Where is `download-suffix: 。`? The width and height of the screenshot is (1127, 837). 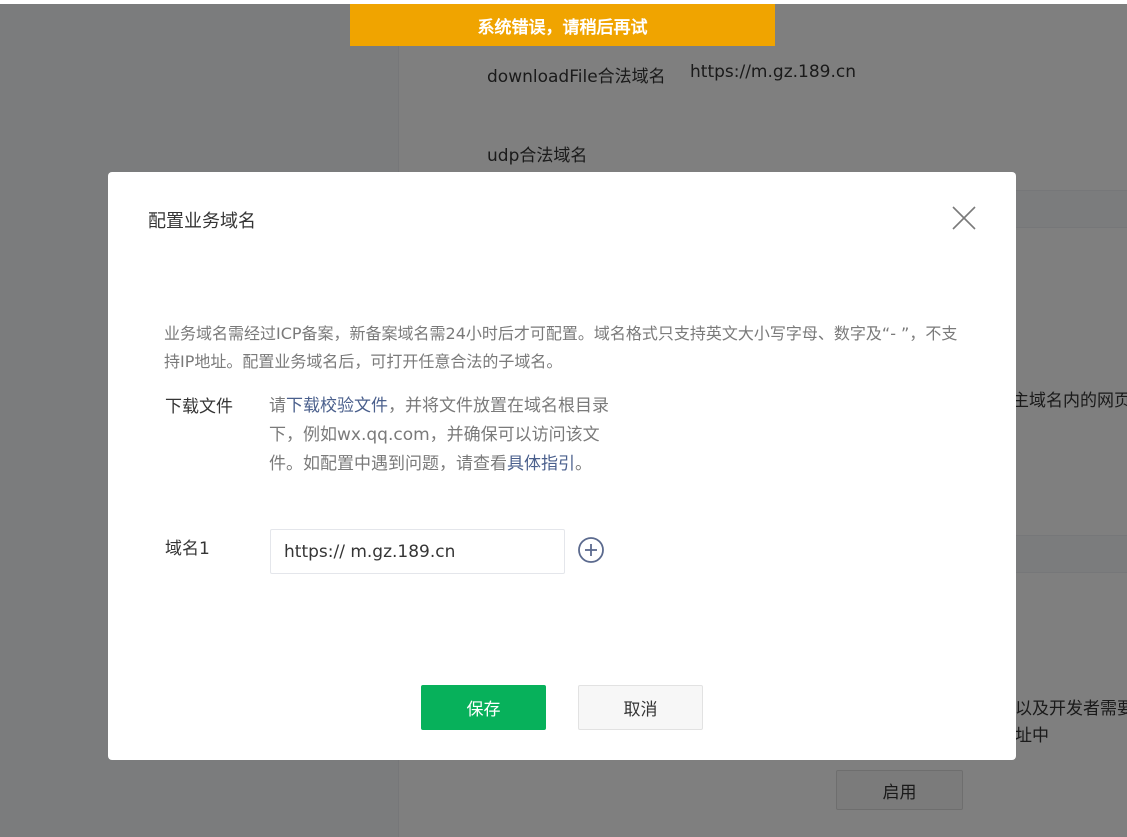
download-suffix: 。 is located at coordinates (583, 464).